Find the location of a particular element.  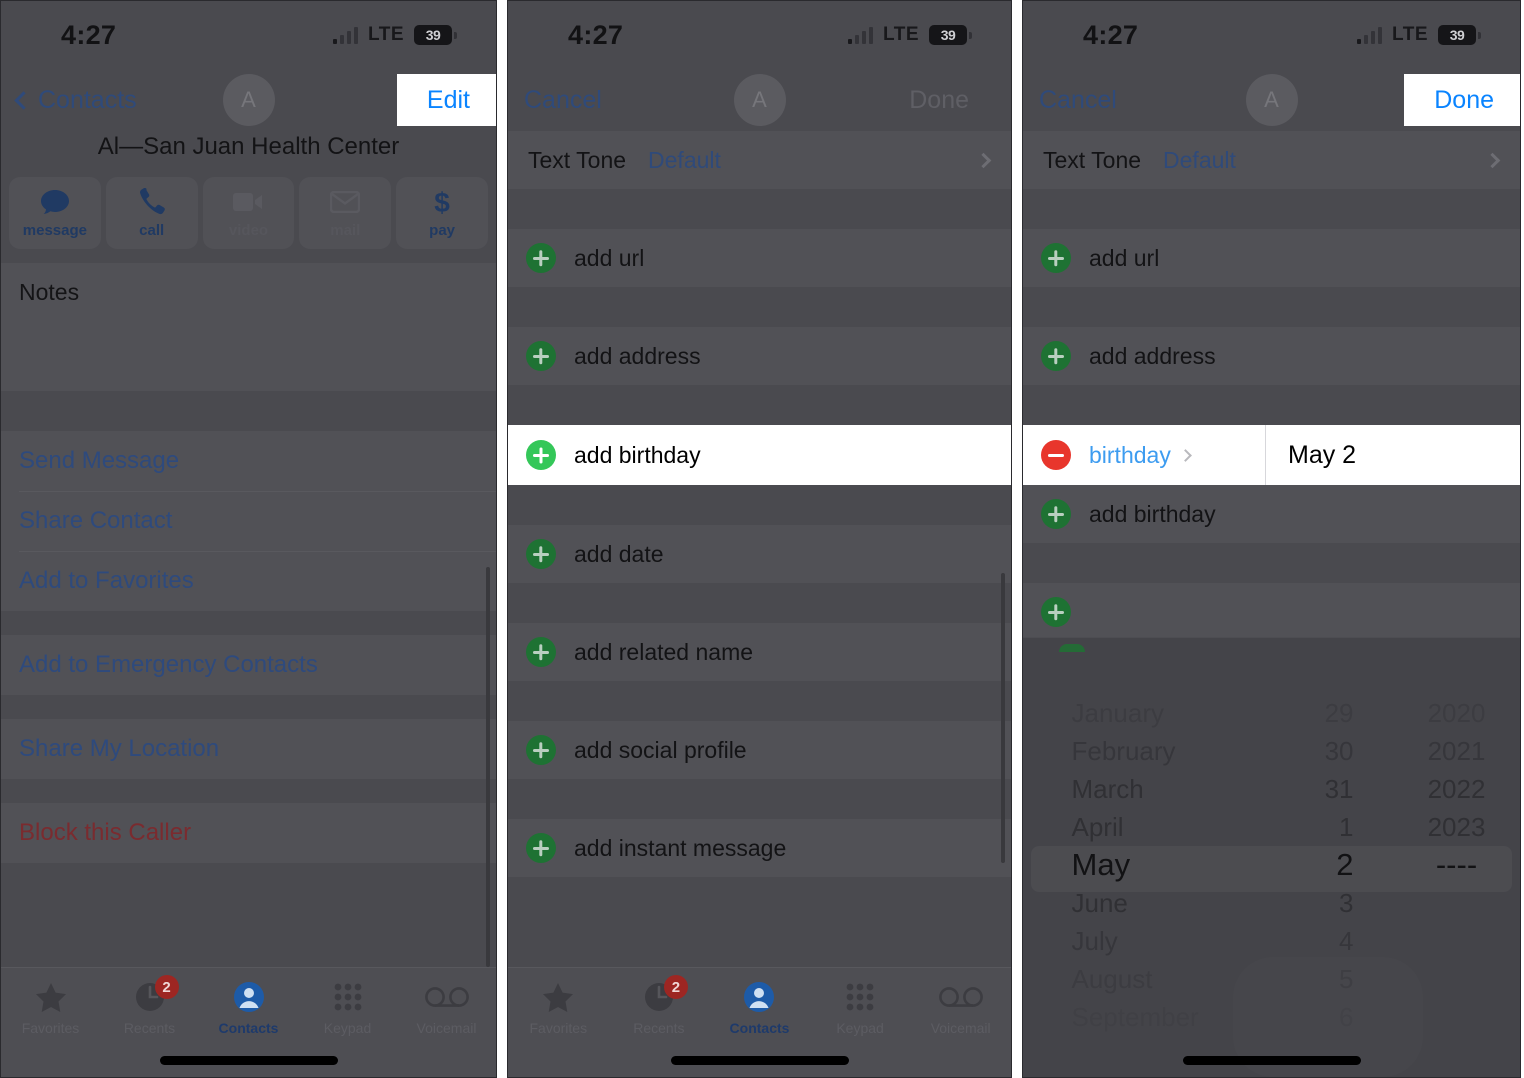

picker-item-day: 30 is located at coordinates (1310, 751).